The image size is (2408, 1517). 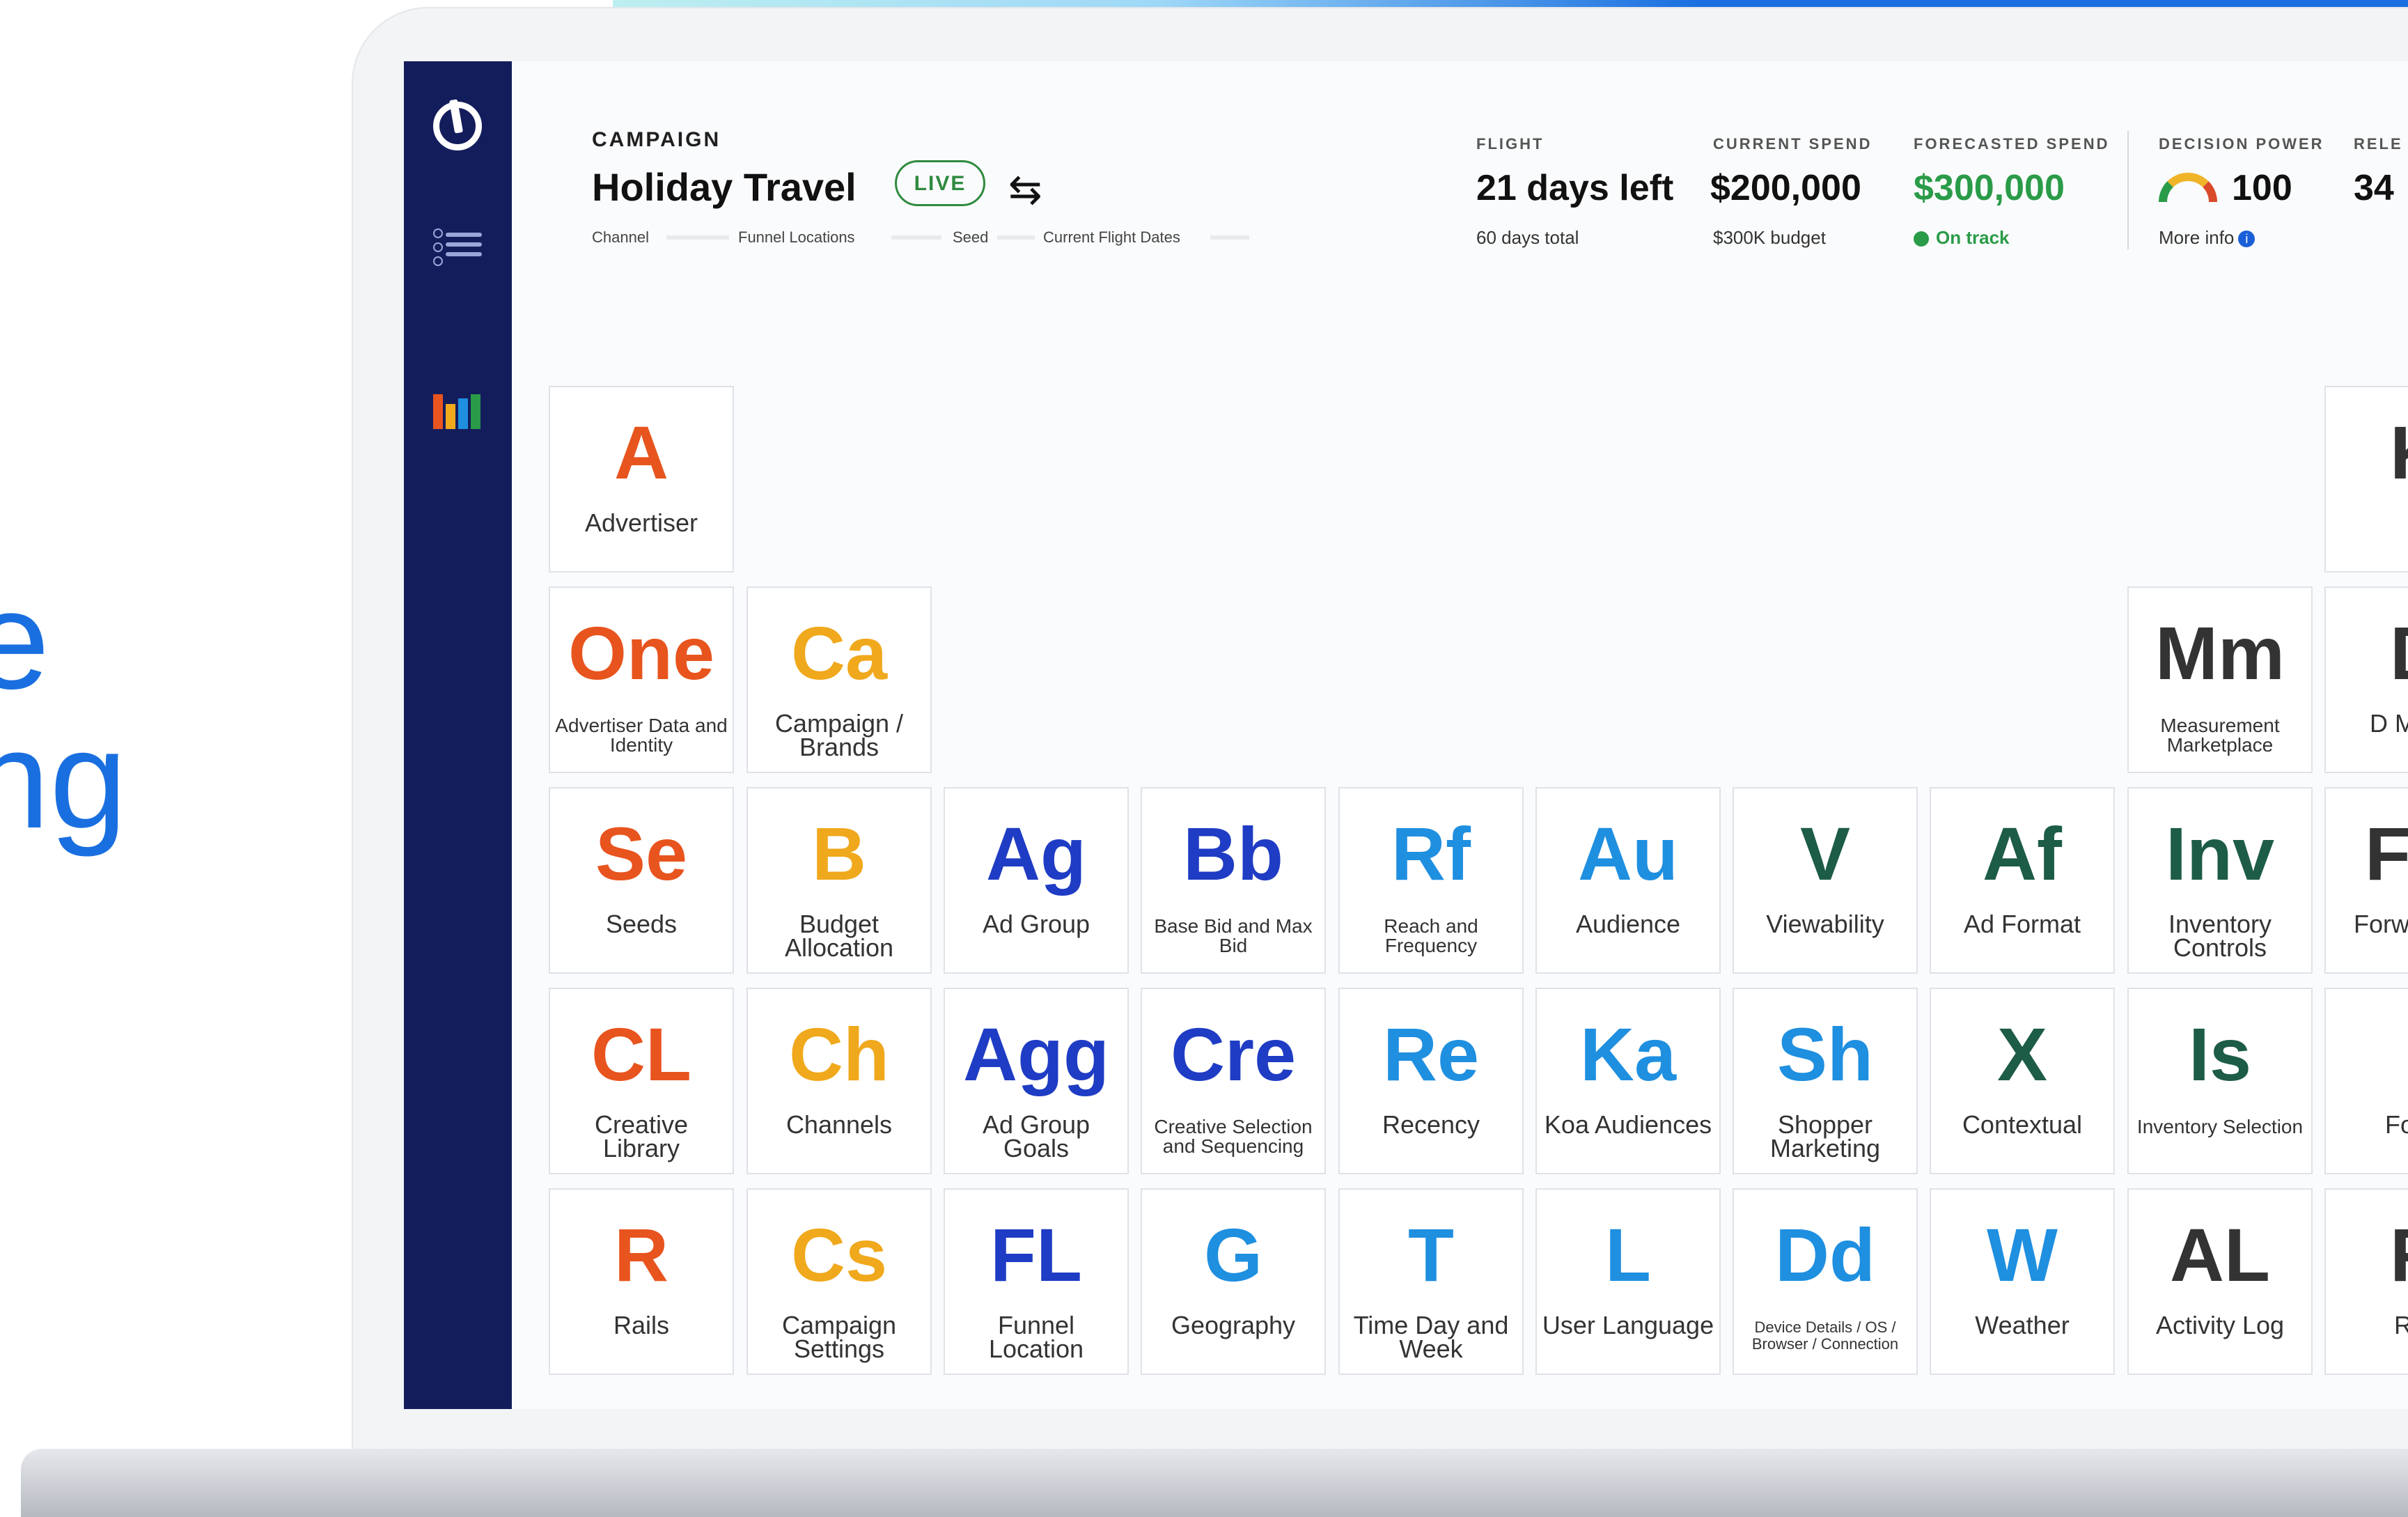 What do you see at coordinates (1229, 237) in the screenshot?
I see `meta-placeholder-bar` at bounding box center [1229, 237].